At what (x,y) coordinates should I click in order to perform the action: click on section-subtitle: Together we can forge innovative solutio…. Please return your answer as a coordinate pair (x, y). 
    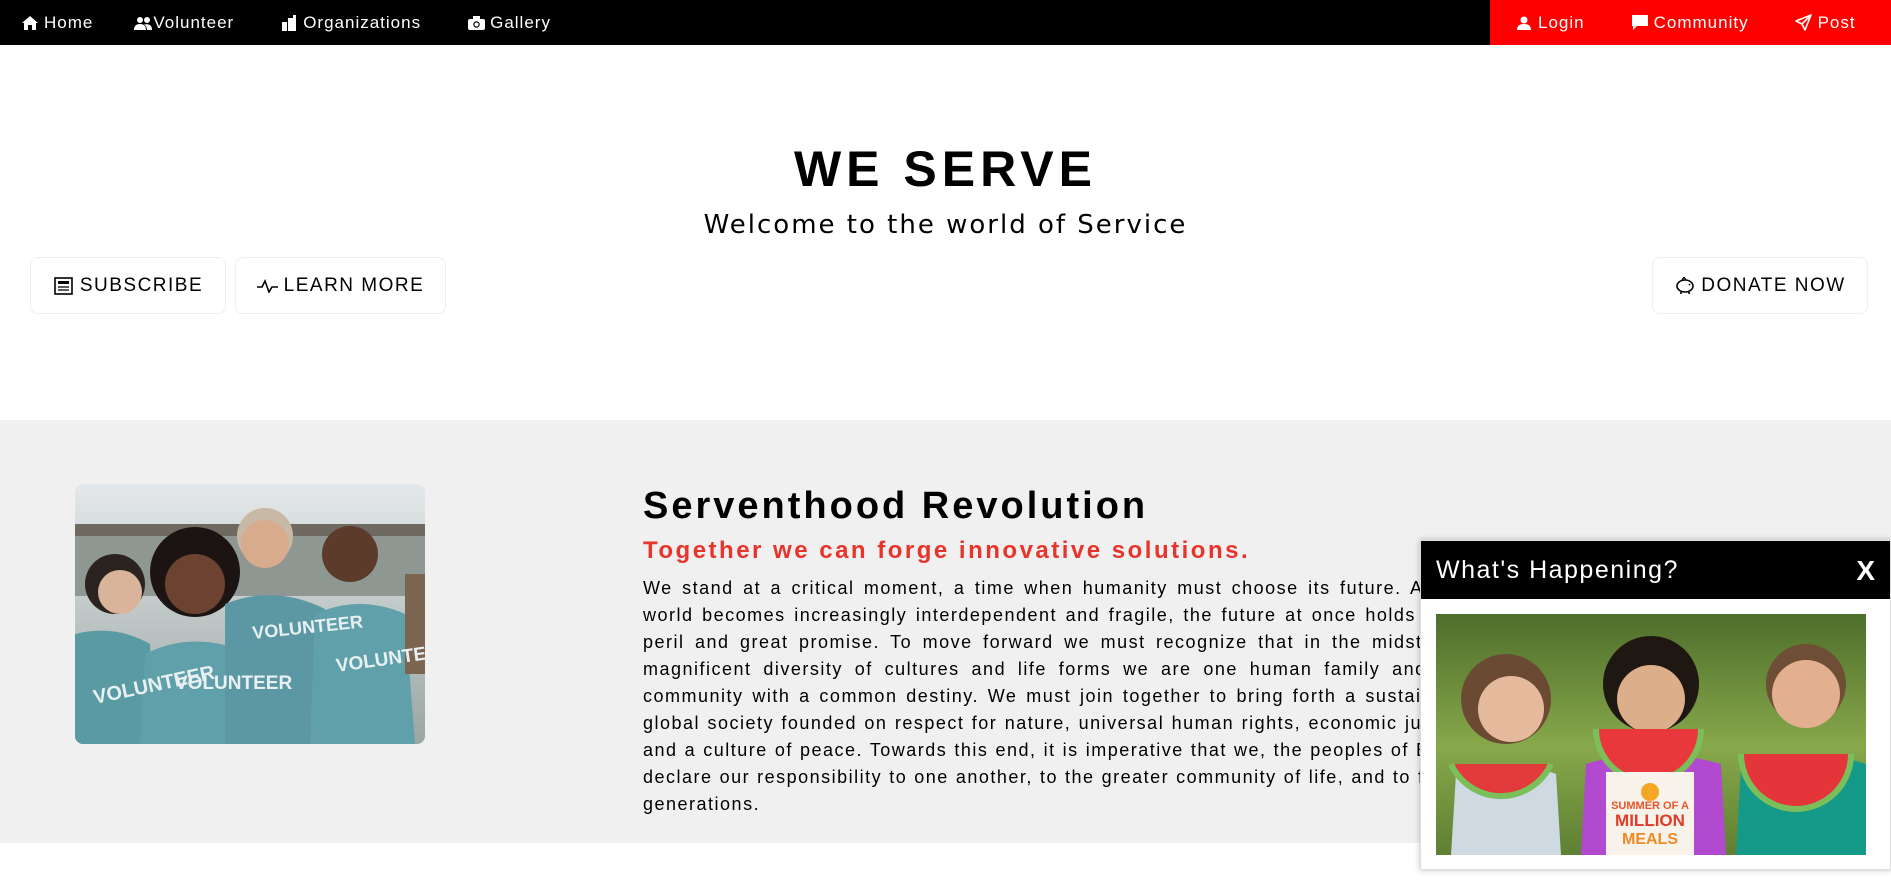
    Looking at the image, I should click on (947, 550).